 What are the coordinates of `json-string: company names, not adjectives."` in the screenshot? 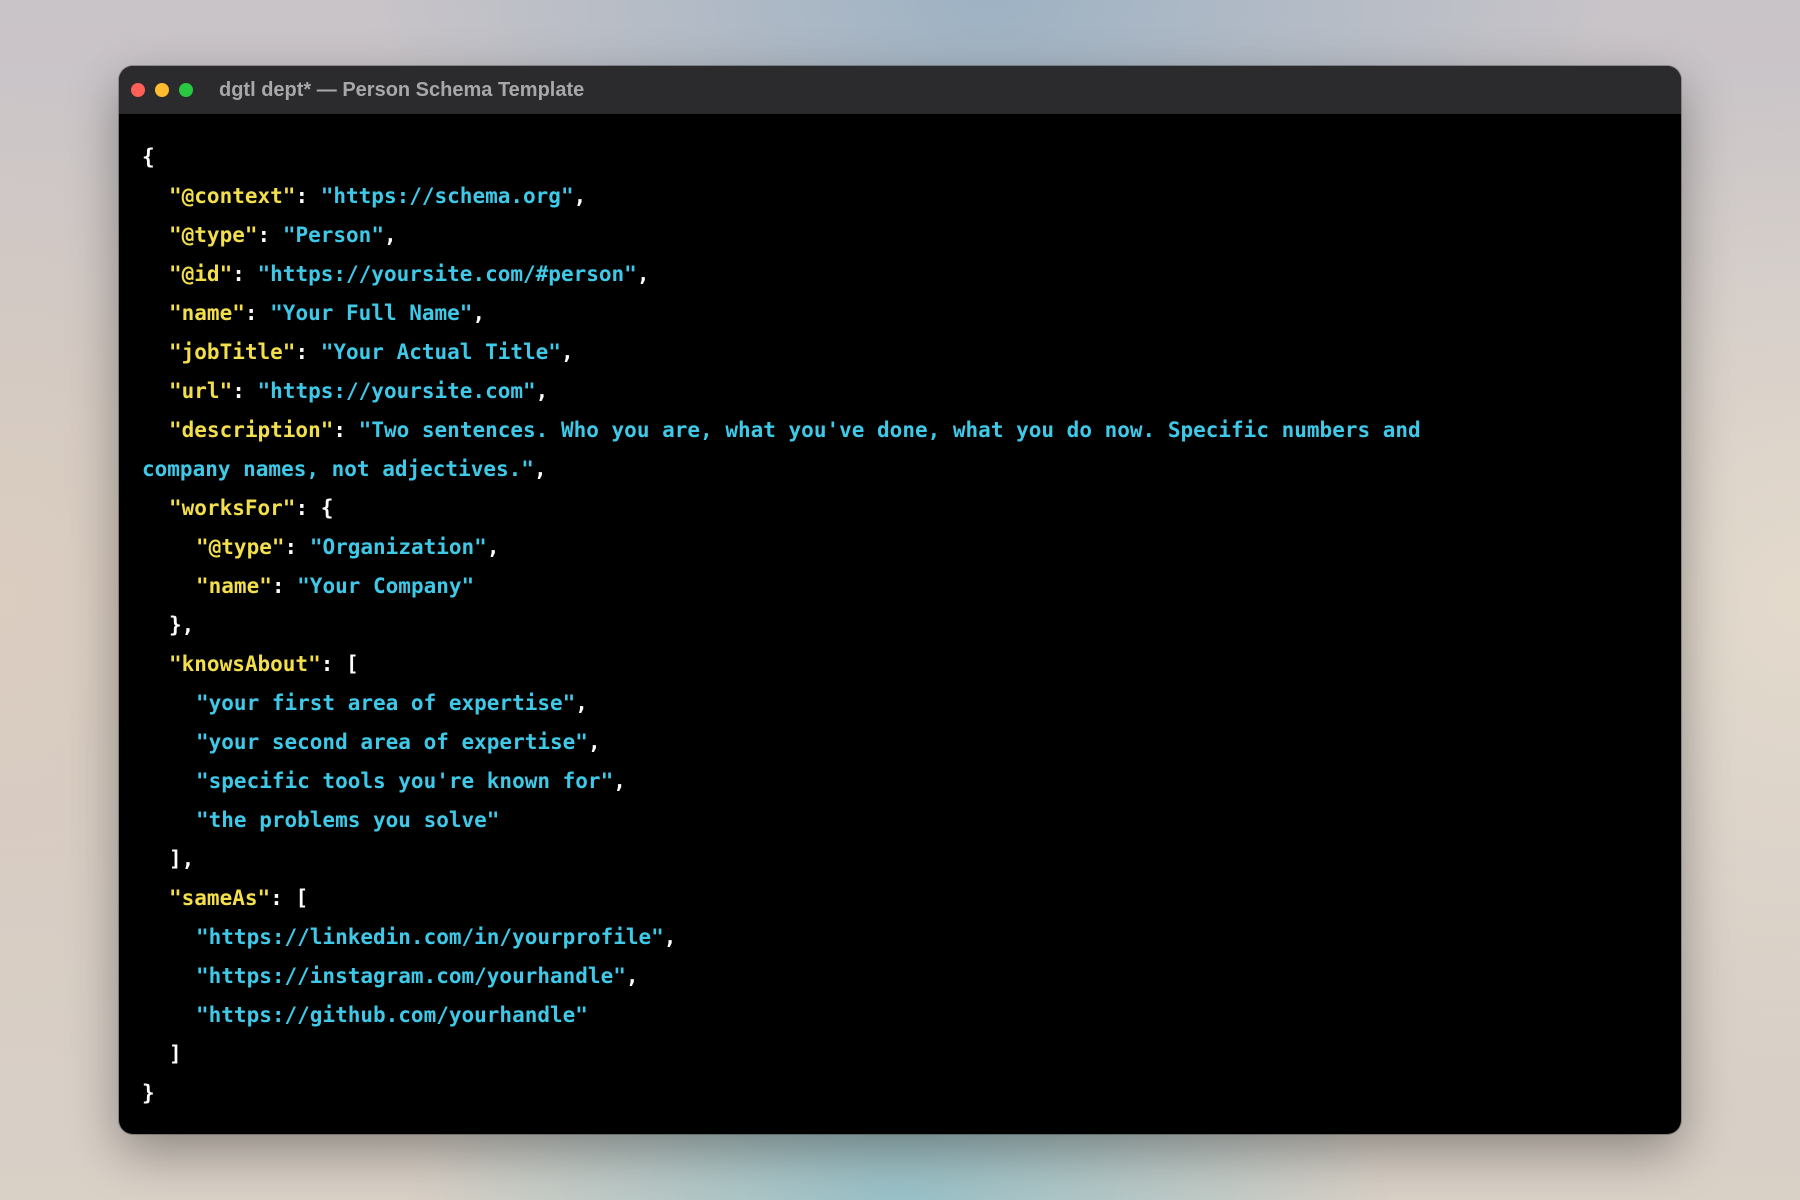 It's located at (338, 469).